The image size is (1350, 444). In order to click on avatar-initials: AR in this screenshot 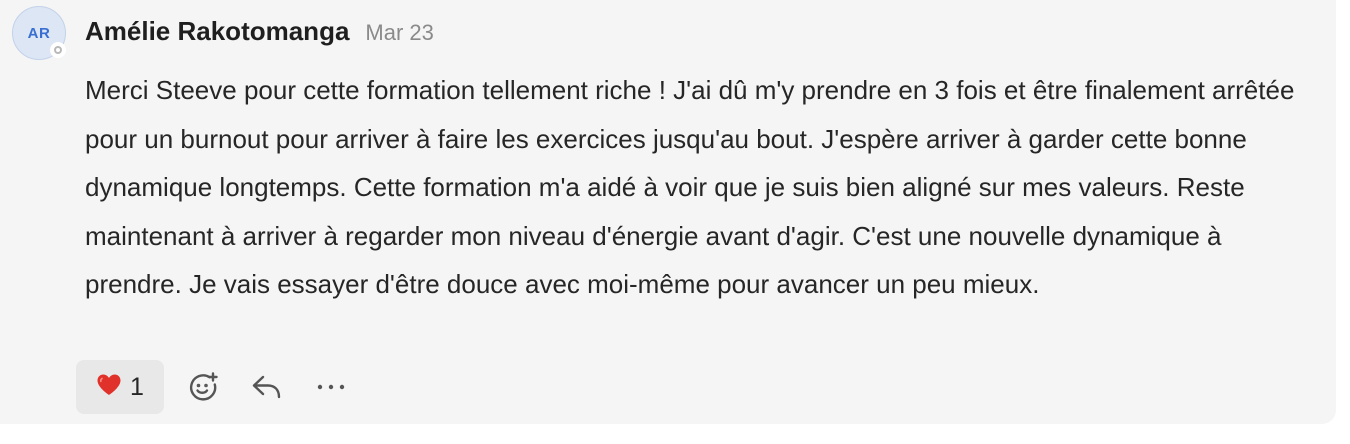, I will do `click(39, 33)`.